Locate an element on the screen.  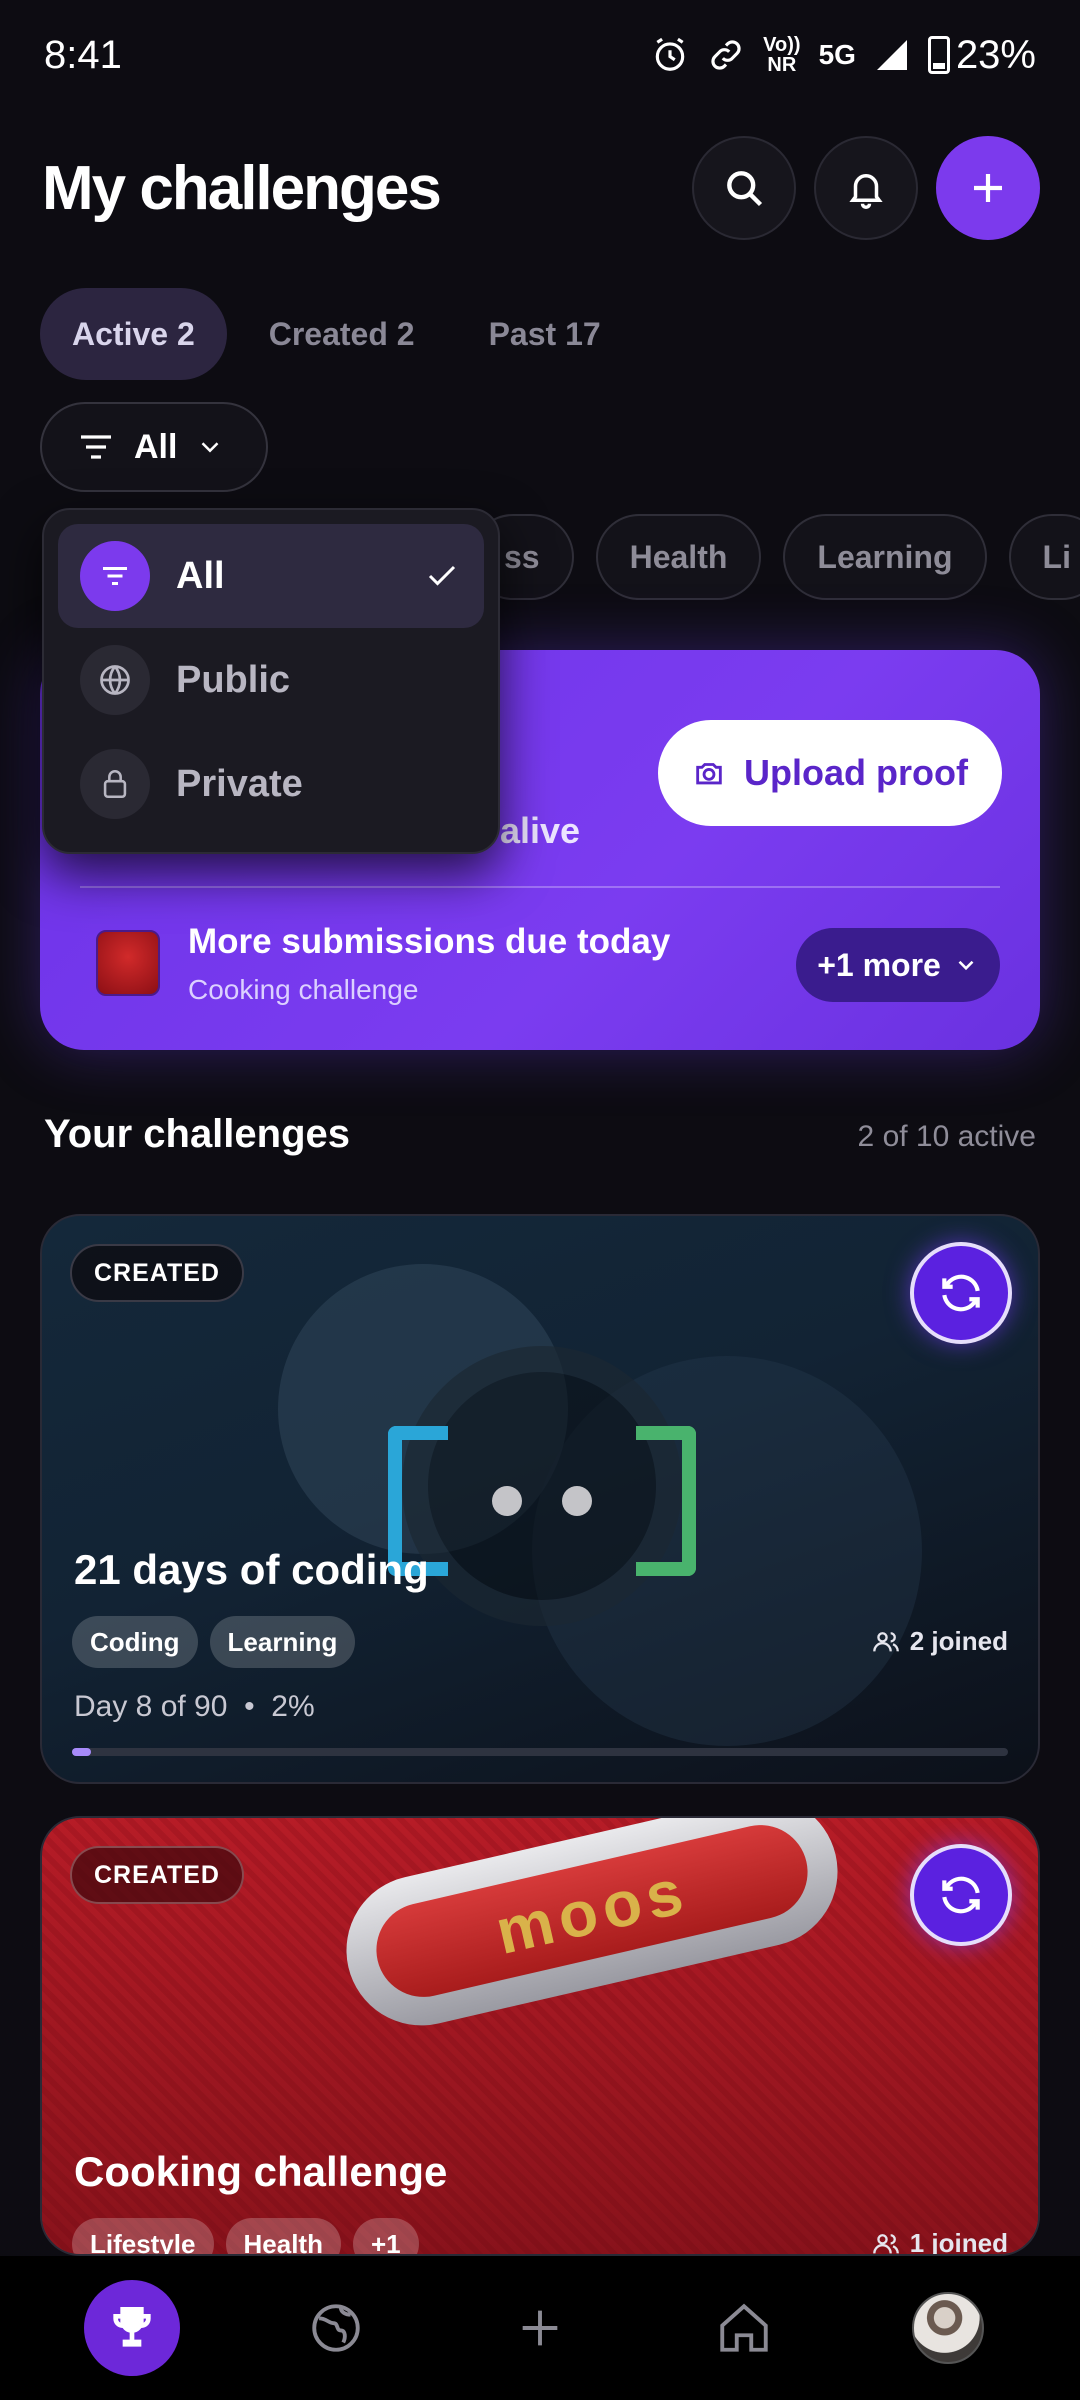
challenge-tags: Lifestyle Health +1 is located at coordinates (245, 2236).